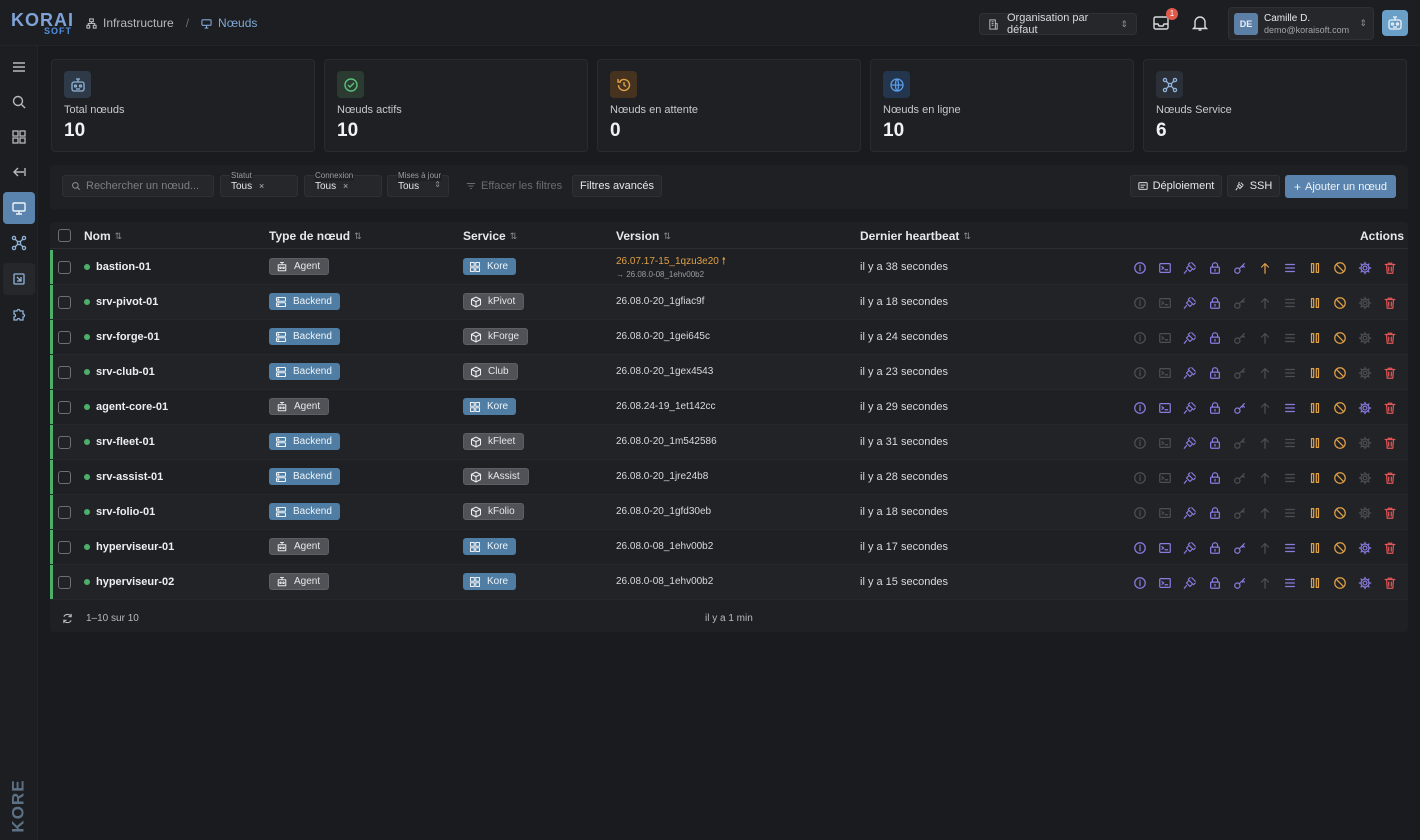  Describe the element at coordinates (123, 267) in the screenshot. I see `node-name: bastion-01` at that location.